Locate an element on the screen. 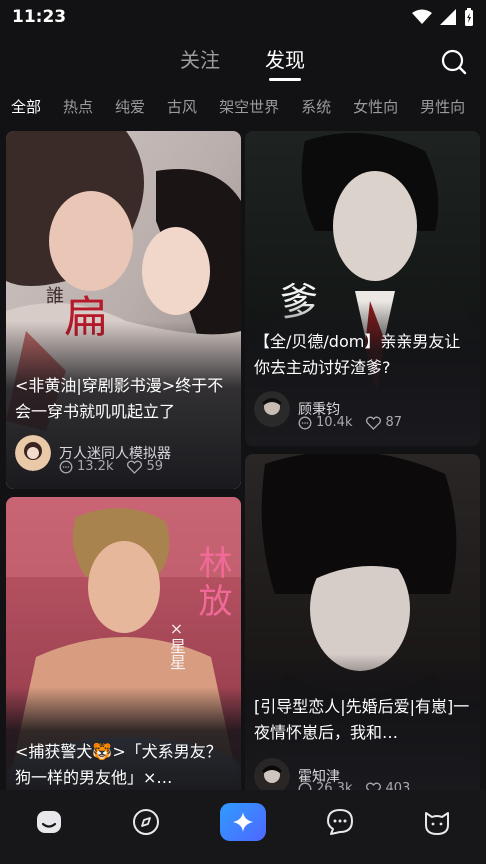 The image size is (486, 864). bottom-nav is located at coordinates (243, 827).